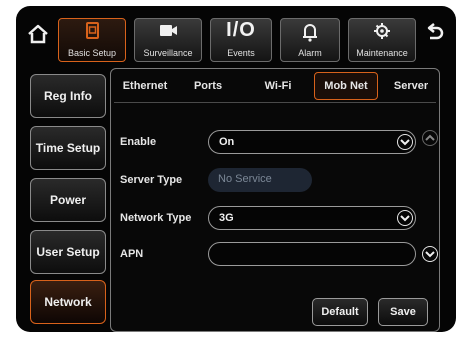  I want to click on document-icon, so click(92, 32).